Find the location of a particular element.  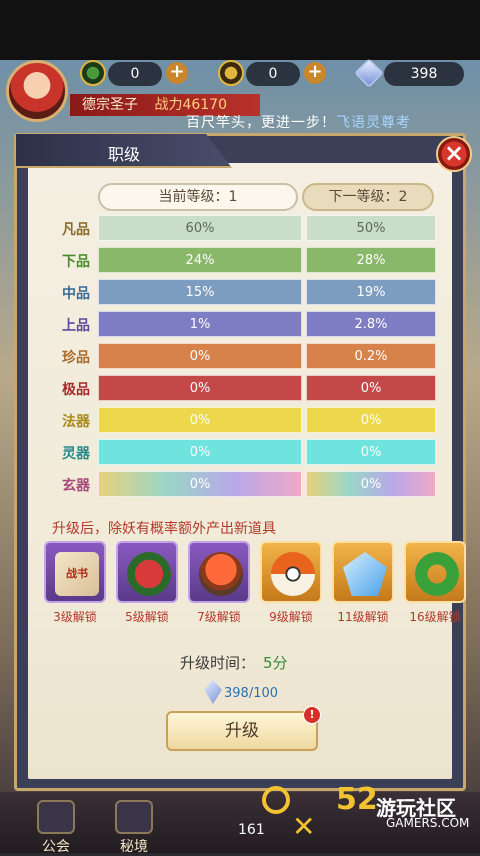

temple-icon is located at coordinates (134, 817).